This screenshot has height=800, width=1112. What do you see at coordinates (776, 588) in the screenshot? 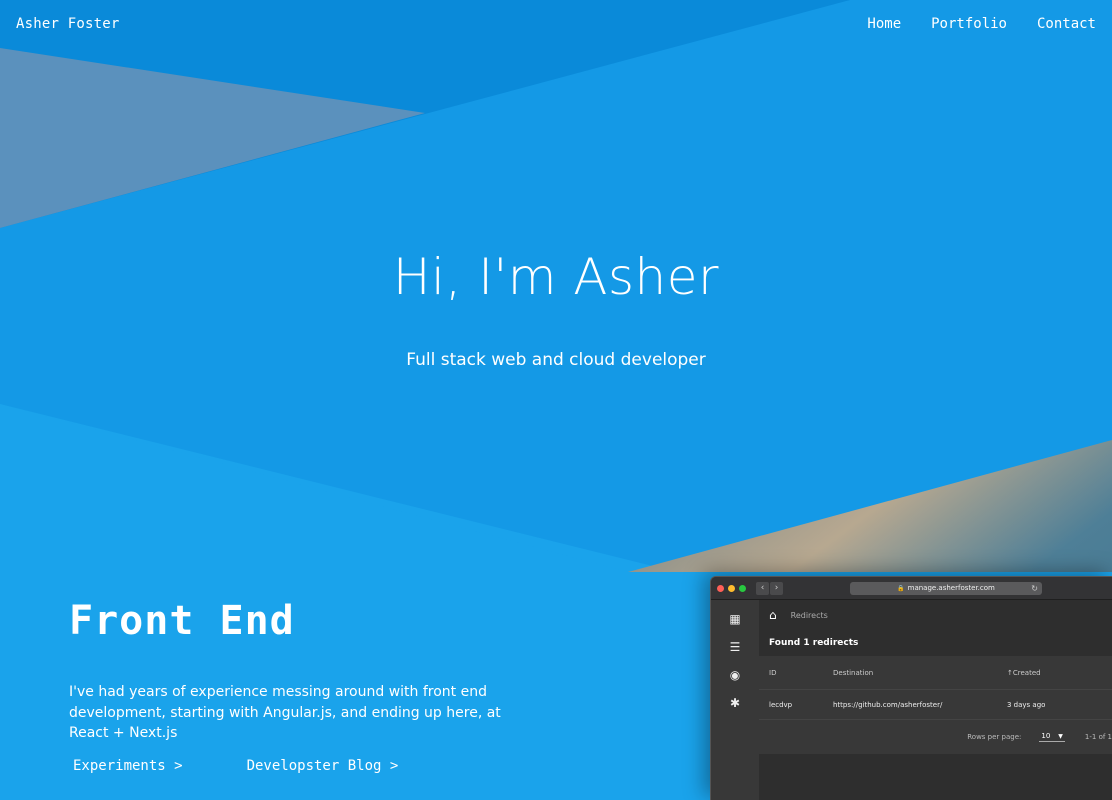
I see `forward-icon: ›` at bounding box center [776, 588].